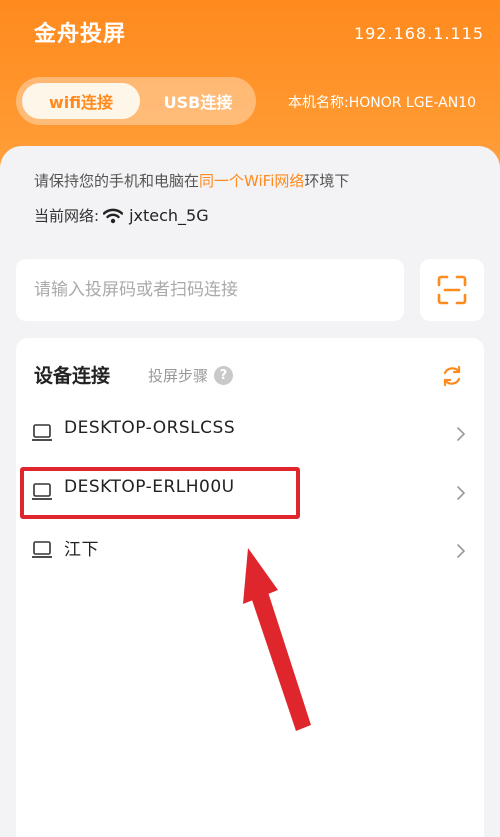 The height and width of the screenshot is (837, 500). What do you see at coordinates (277, 639) in the screenshot?
I see `annotation-arrow` at bounding box center [277, 639].